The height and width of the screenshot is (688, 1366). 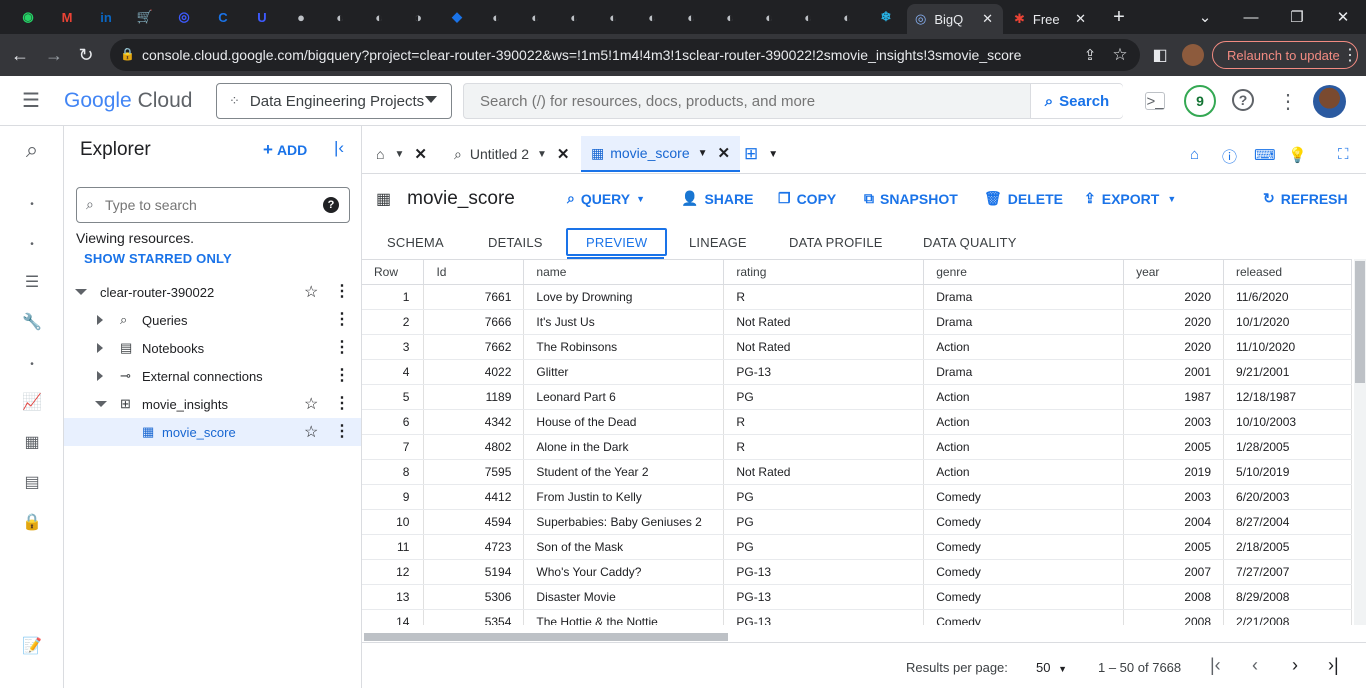 What do you see at coordinates (1343, 17) in the screenshot?
I see `close-window-icon: ✕` at bounding box center [1343, 17].